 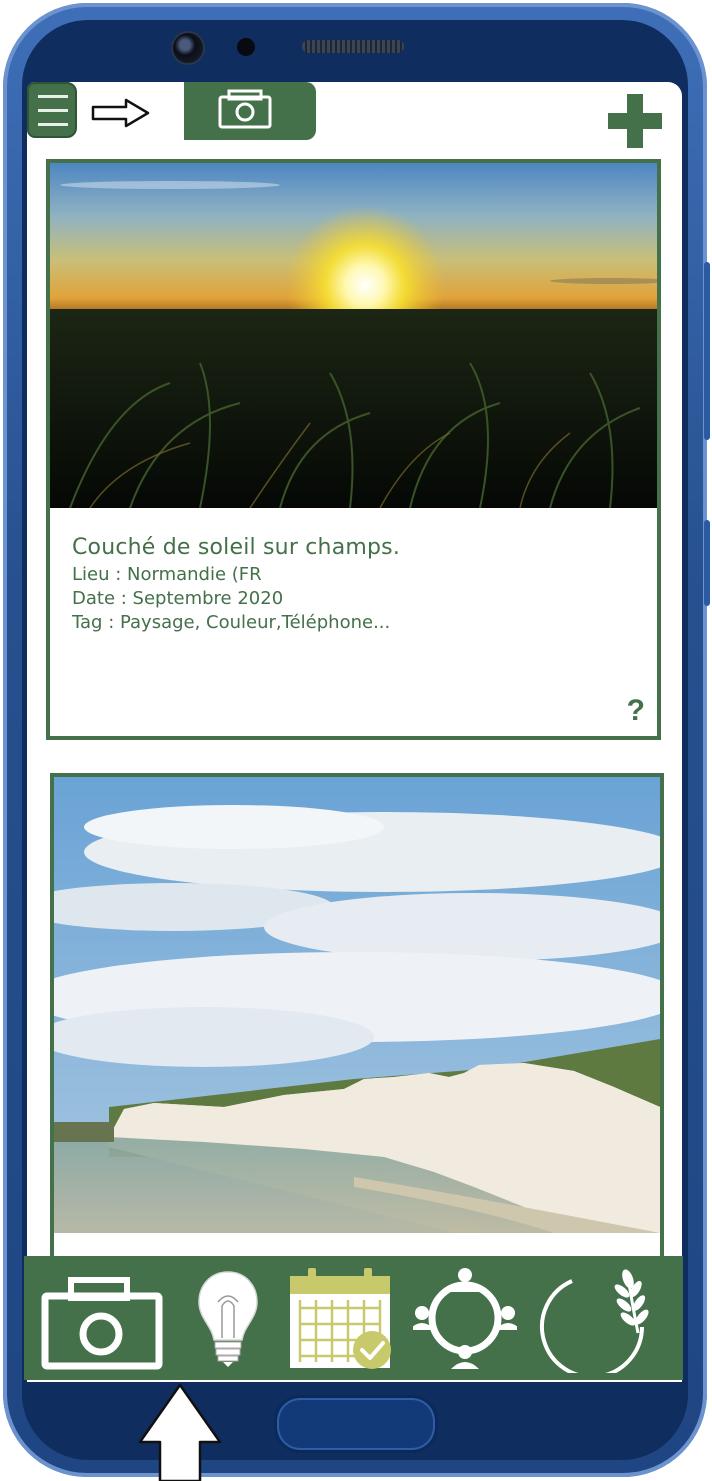 I want to click on volume-button, so click(x=707, y=351).